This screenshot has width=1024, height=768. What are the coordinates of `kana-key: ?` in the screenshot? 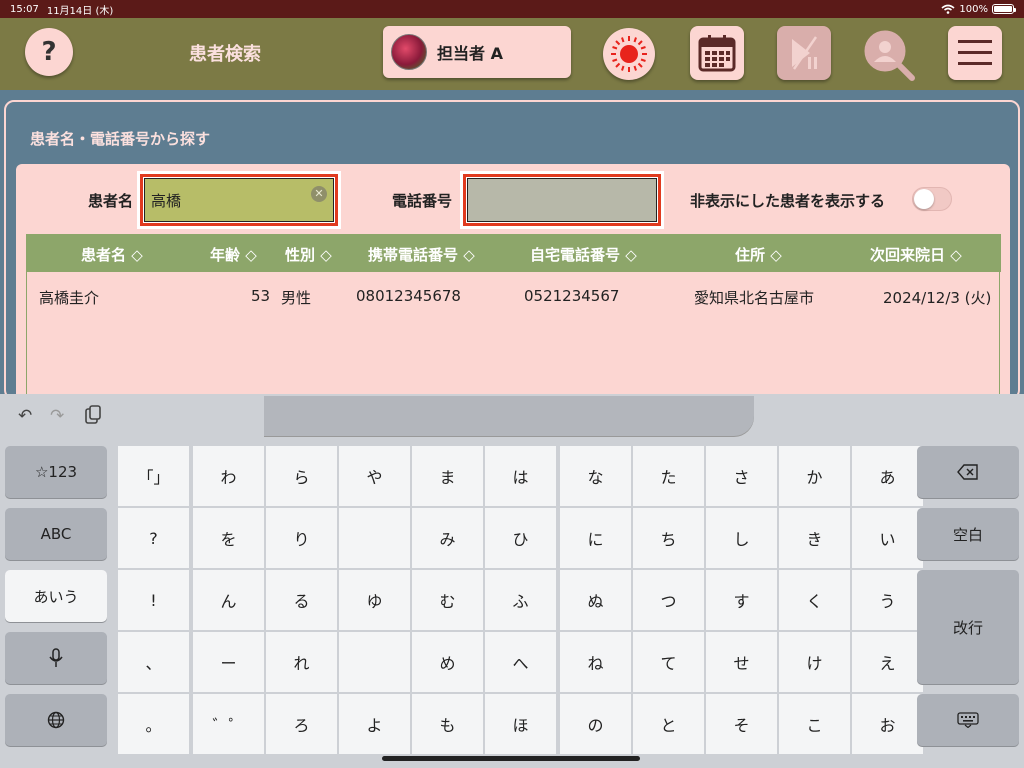 It's located at (153, 538).